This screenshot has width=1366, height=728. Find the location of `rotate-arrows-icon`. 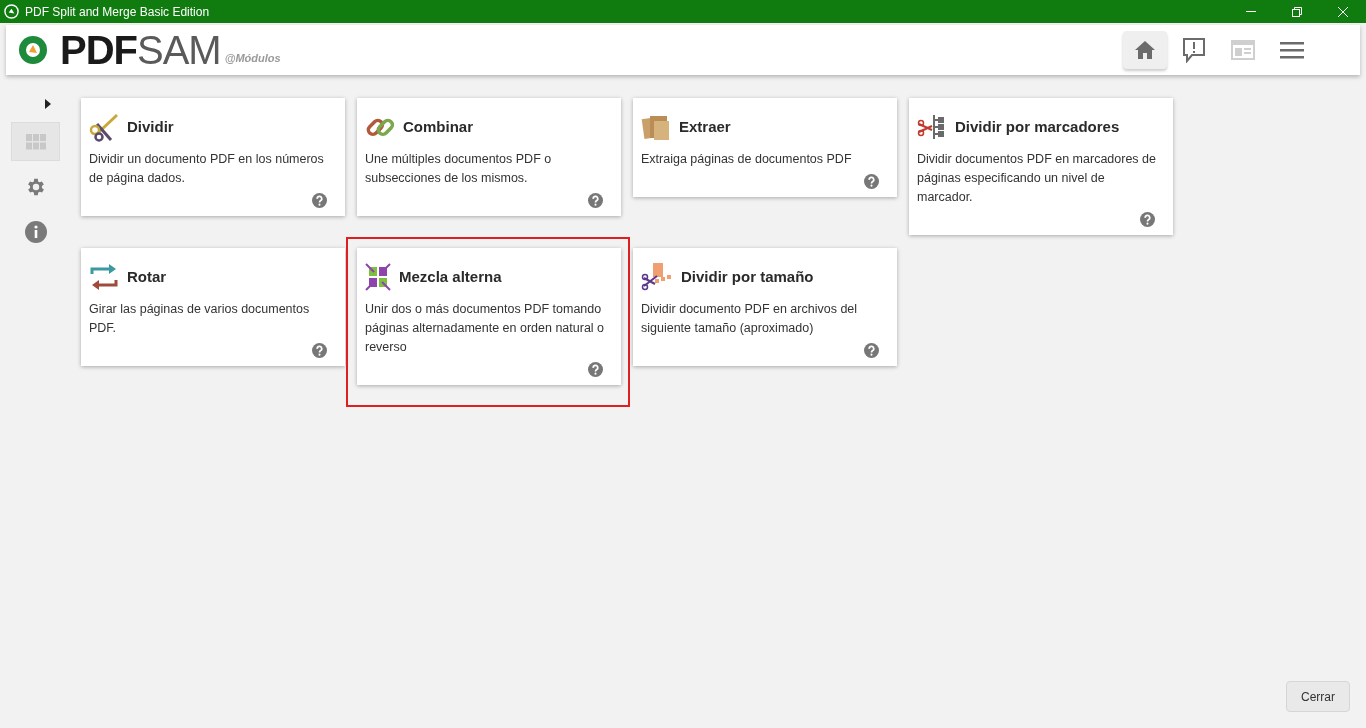

rotate-arrows-icon is located at coordinates (104, 277).